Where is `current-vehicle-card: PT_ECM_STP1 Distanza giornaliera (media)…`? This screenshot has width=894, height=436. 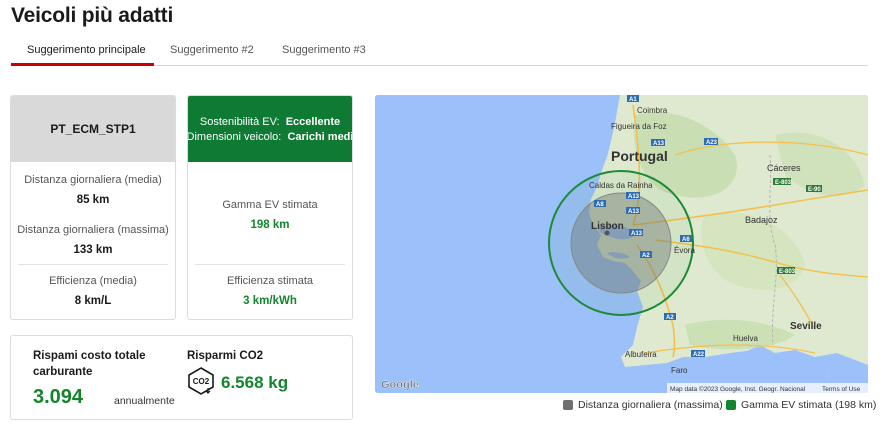
current-vehicle-card: PT_ECM_STP1 Distanza giornaliera (media)… is located at coordinates (93, 207).